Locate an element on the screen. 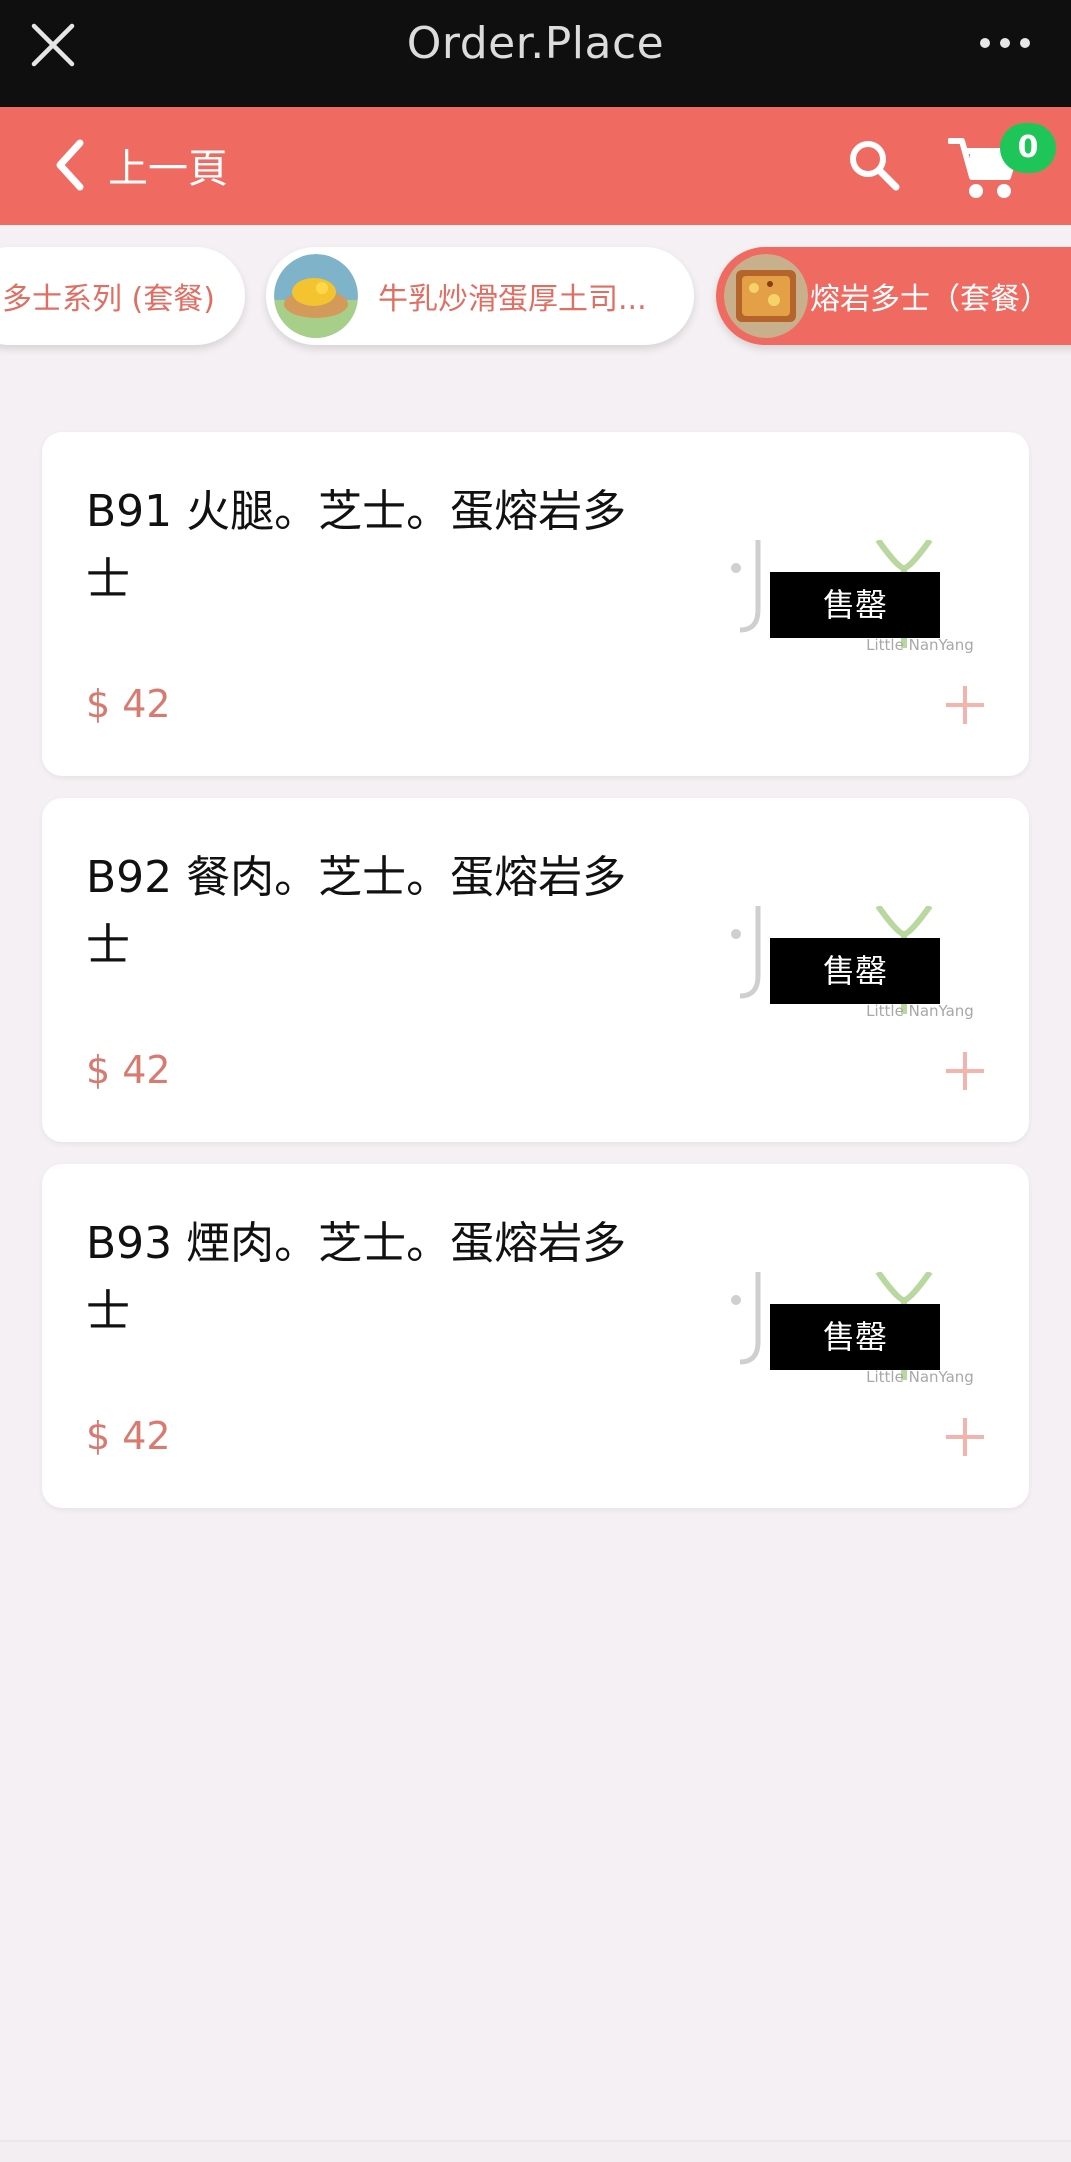 This screenshot has height=2162, width=1071. back-label: 上一頁 is located at coordinates (168, 169).